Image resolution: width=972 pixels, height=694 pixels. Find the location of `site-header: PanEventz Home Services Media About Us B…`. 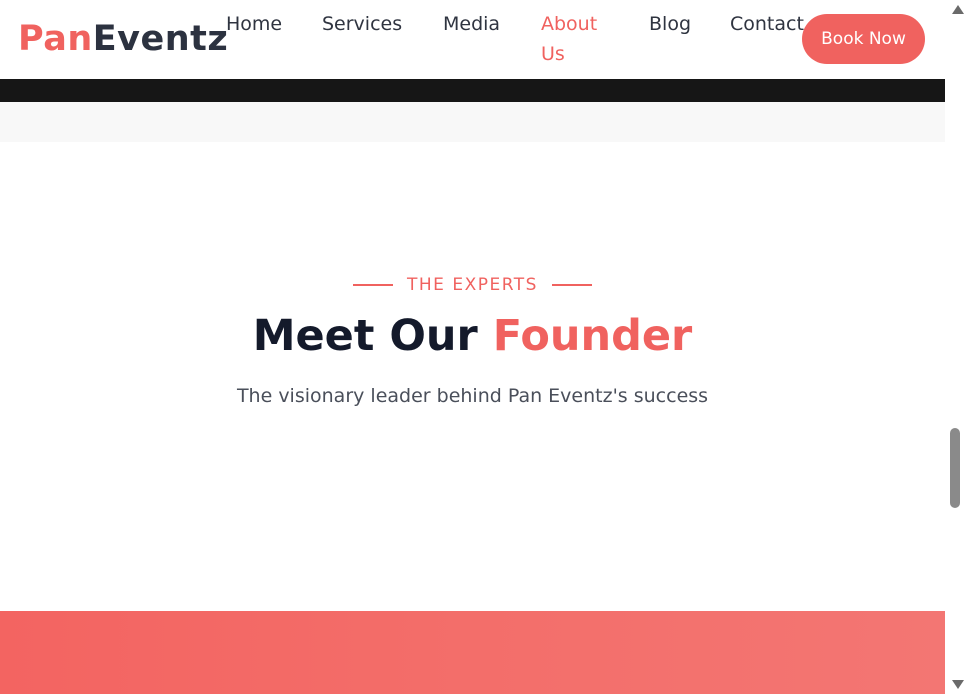

site-header: PanEventz Home Services Media About Us B… is located at coordinates (472, 39).